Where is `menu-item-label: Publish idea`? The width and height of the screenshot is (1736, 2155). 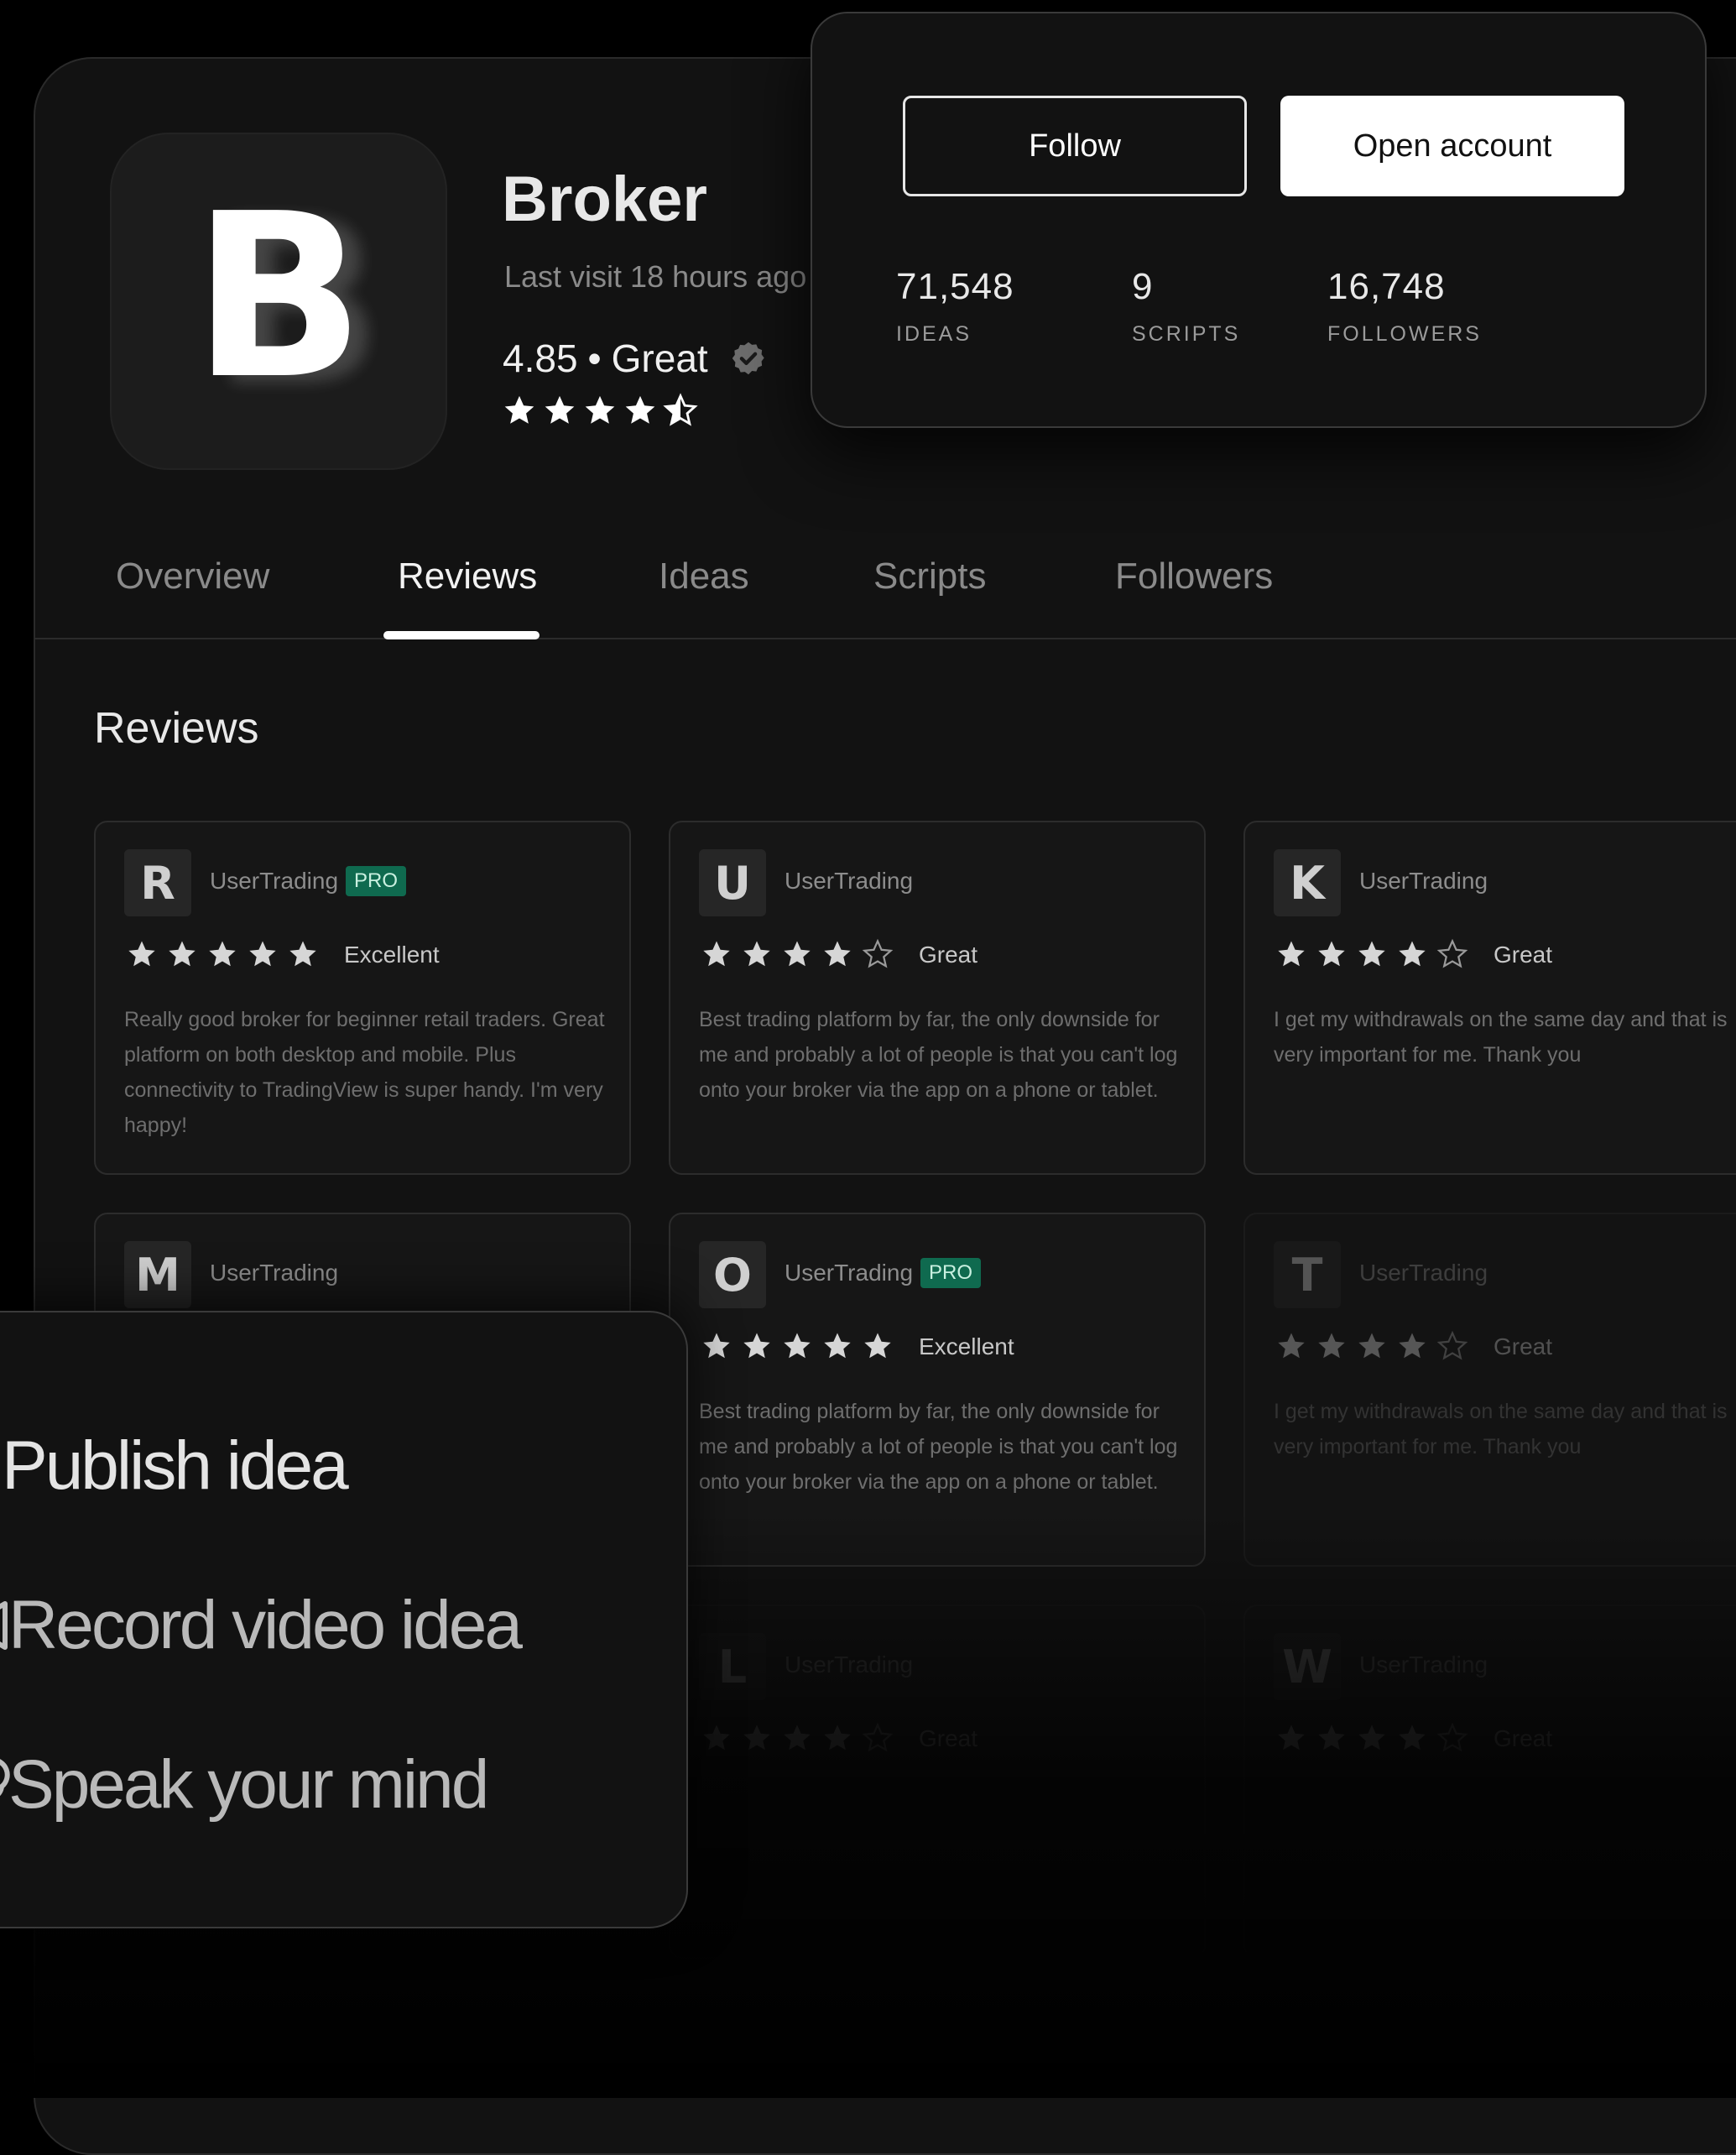 menu-item-label: Publish idea is located at coordinates (176, 1466).